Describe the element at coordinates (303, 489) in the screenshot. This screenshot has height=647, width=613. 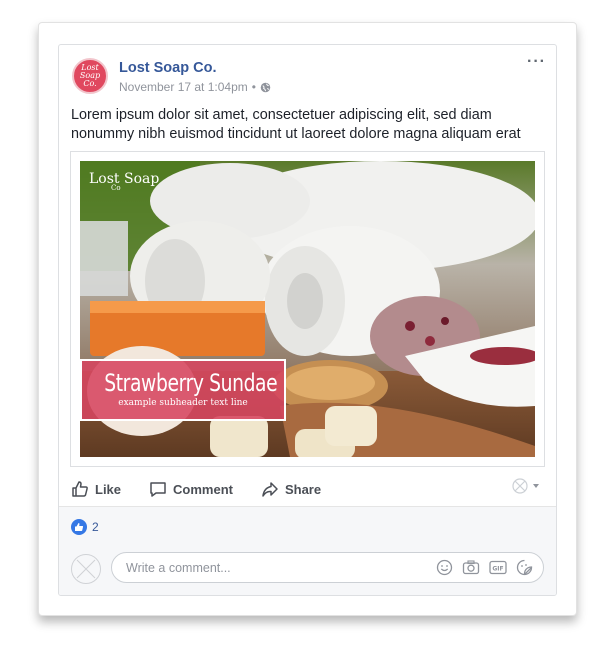
I see `share-label: Share` at that location.